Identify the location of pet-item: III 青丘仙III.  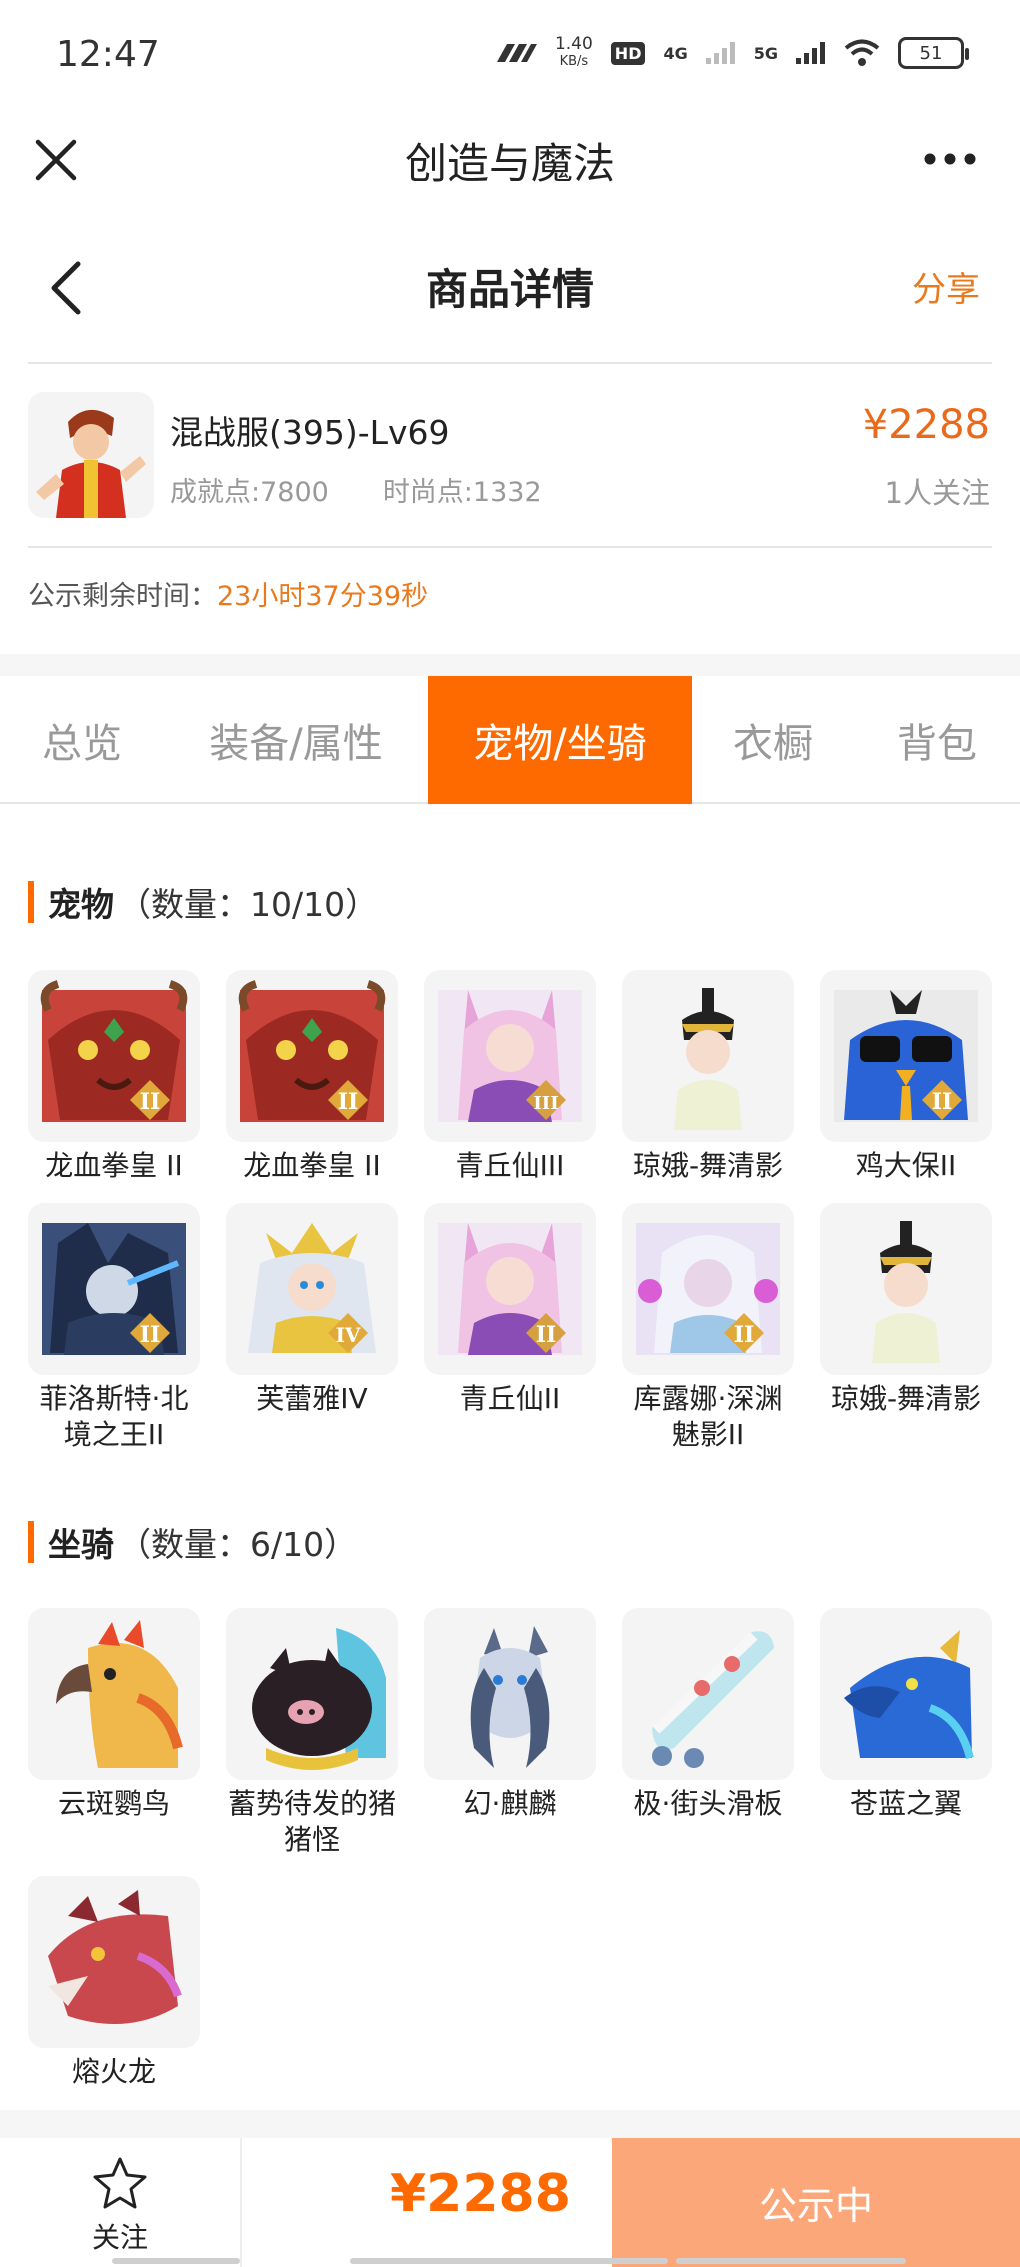
(510, 1077).